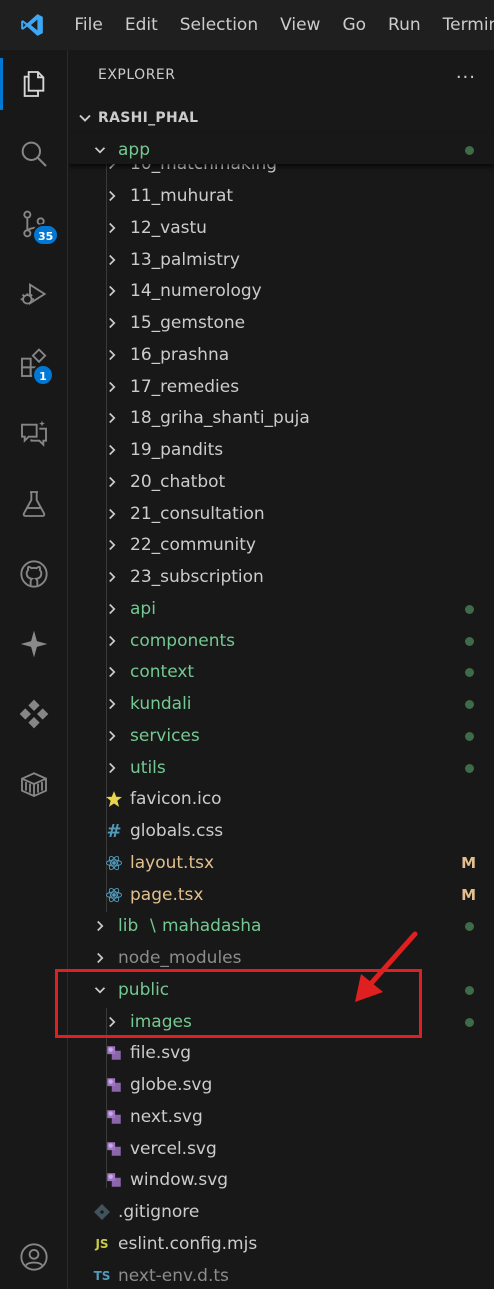  What do you see at coordinates (281, 704) in the screenshot?
I see `tree-folder-row: kundali` at bounding box center [281, 704].